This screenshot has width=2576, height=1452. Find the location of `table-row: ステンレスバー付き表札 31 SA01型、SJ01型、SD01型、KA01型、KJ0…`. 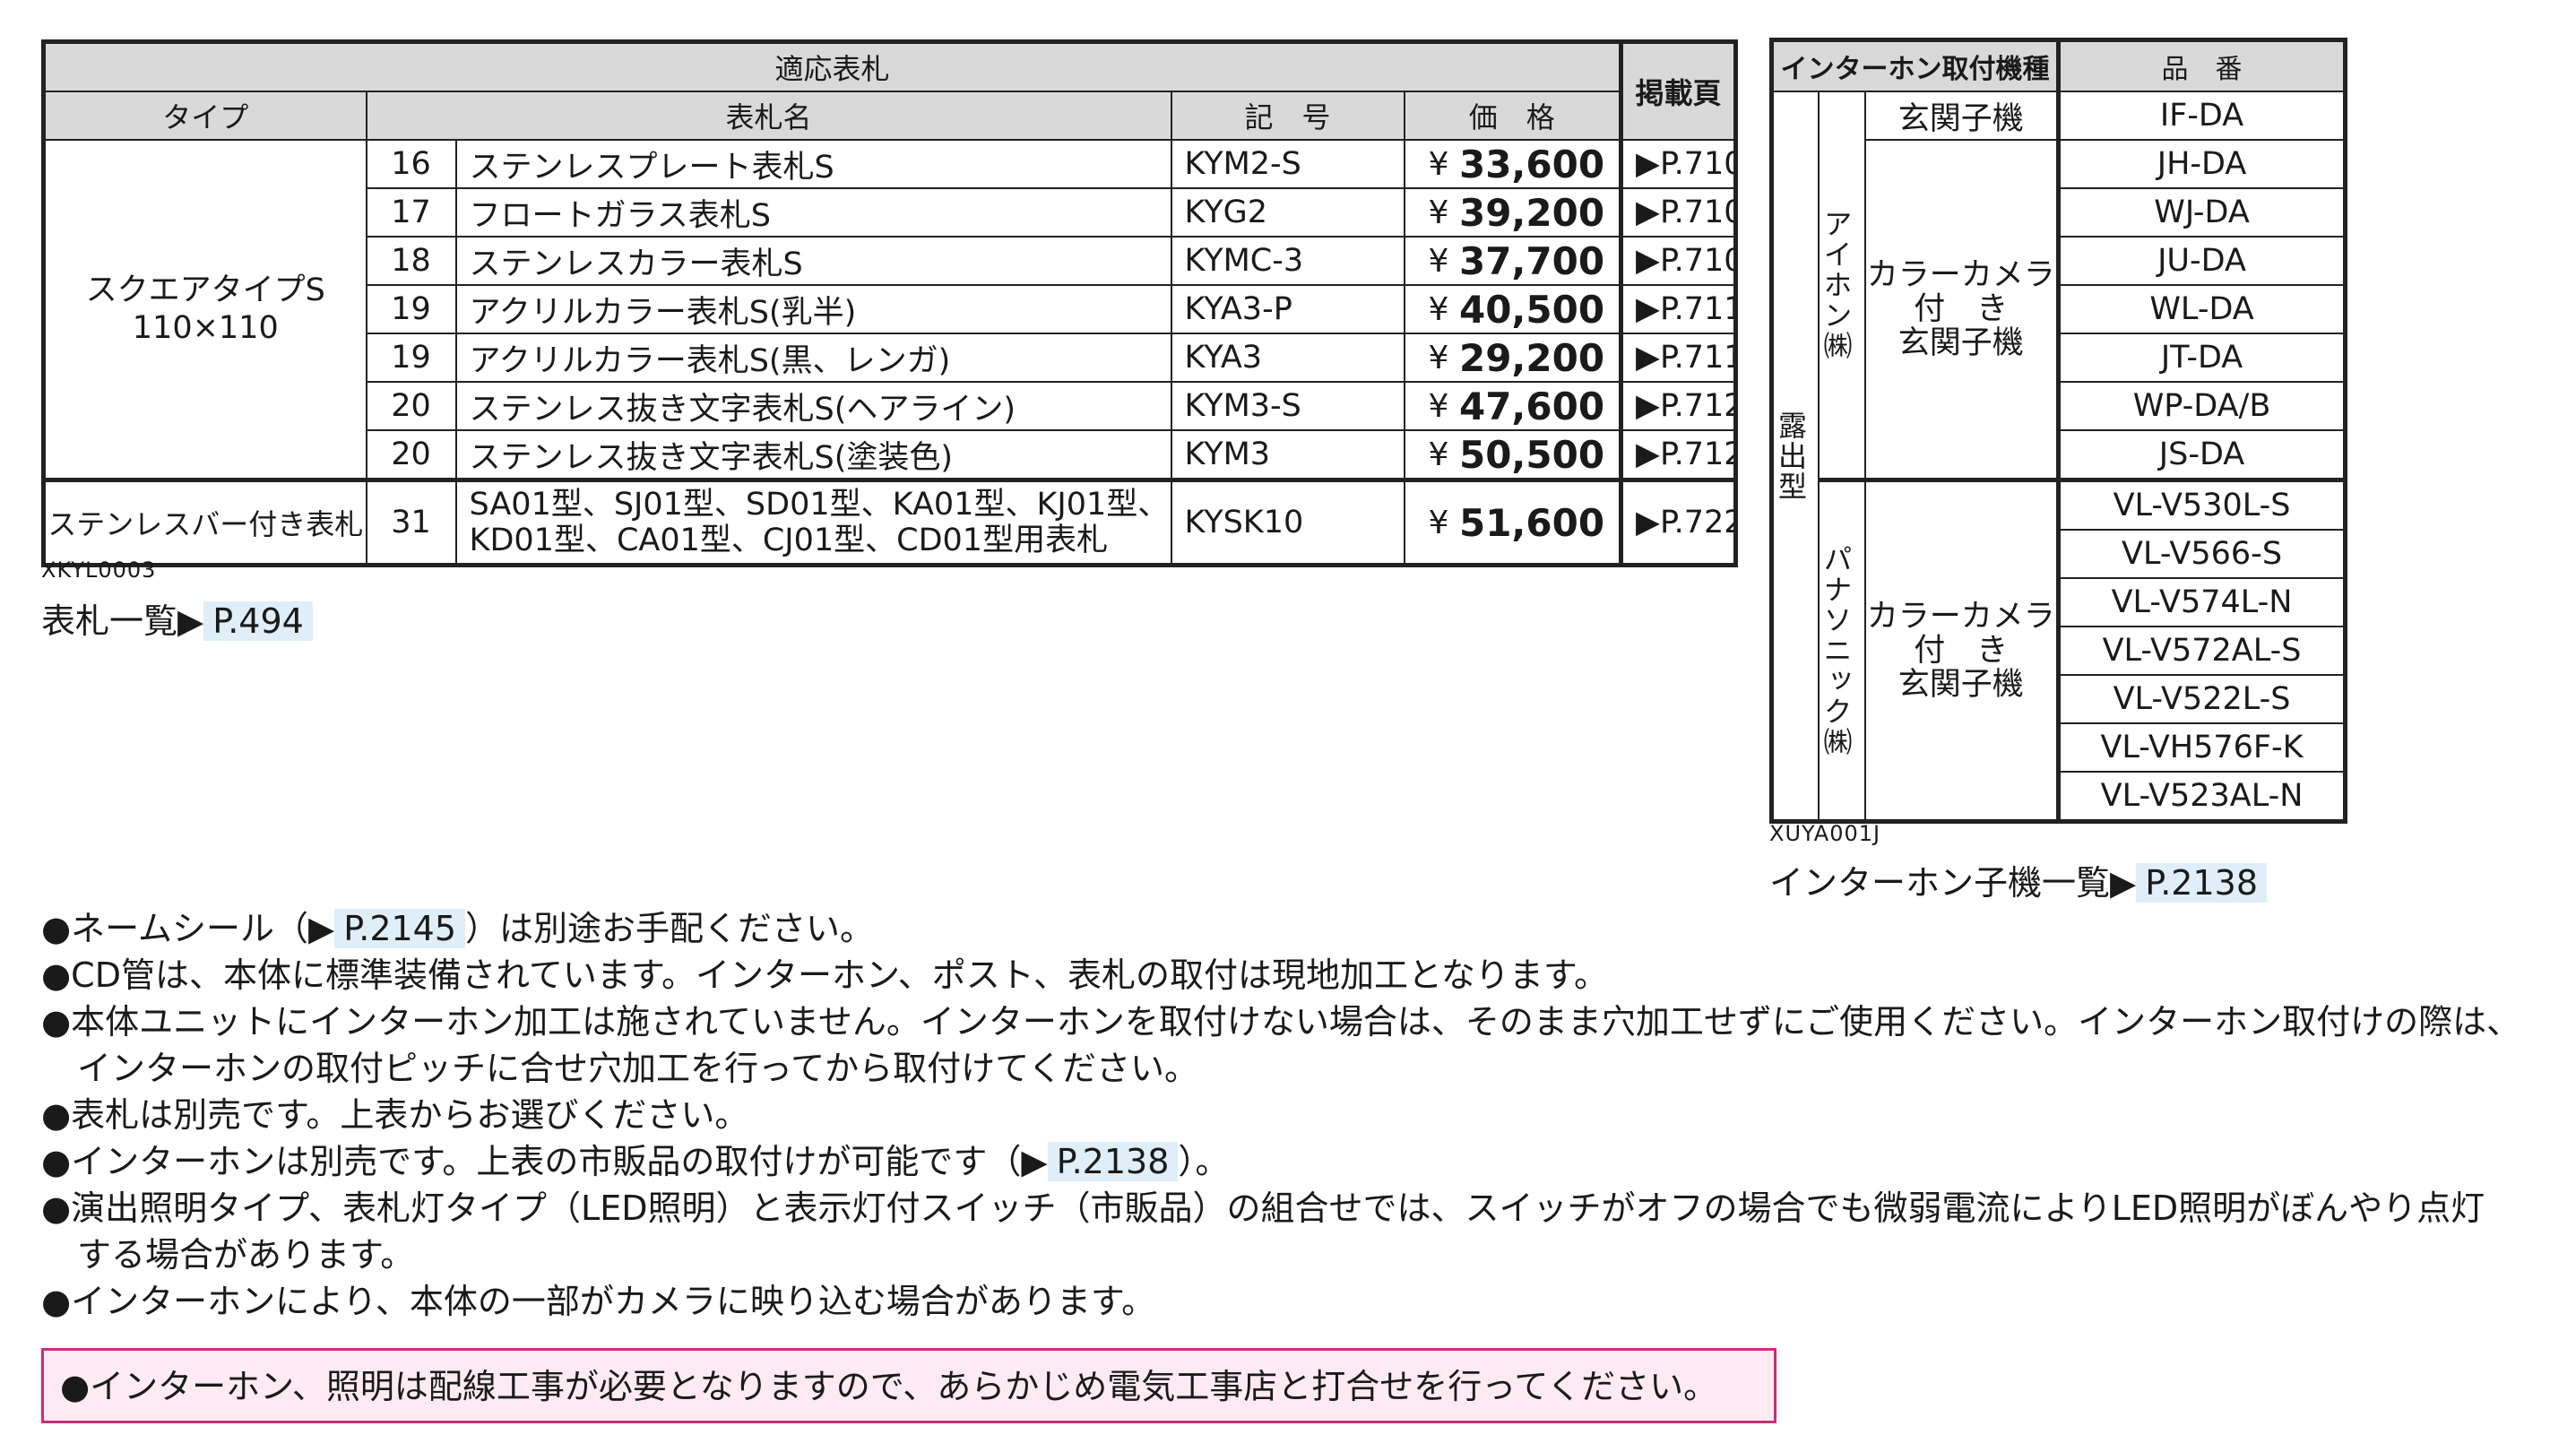

table-row: ステンレスバー付き表札 31 SA01型、SJ01型、SD01型、KA01型、KJ0… is located at coordinates (889, 522).